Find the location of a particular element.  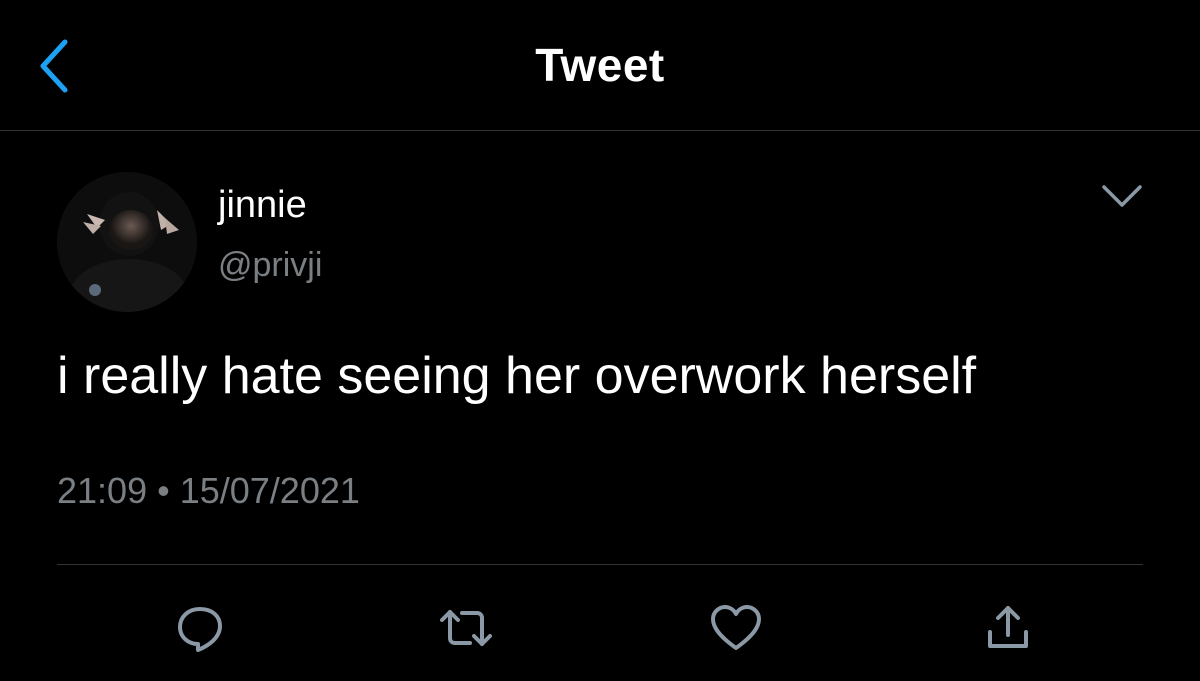

avatar-image is located at coordinates (127, 242).